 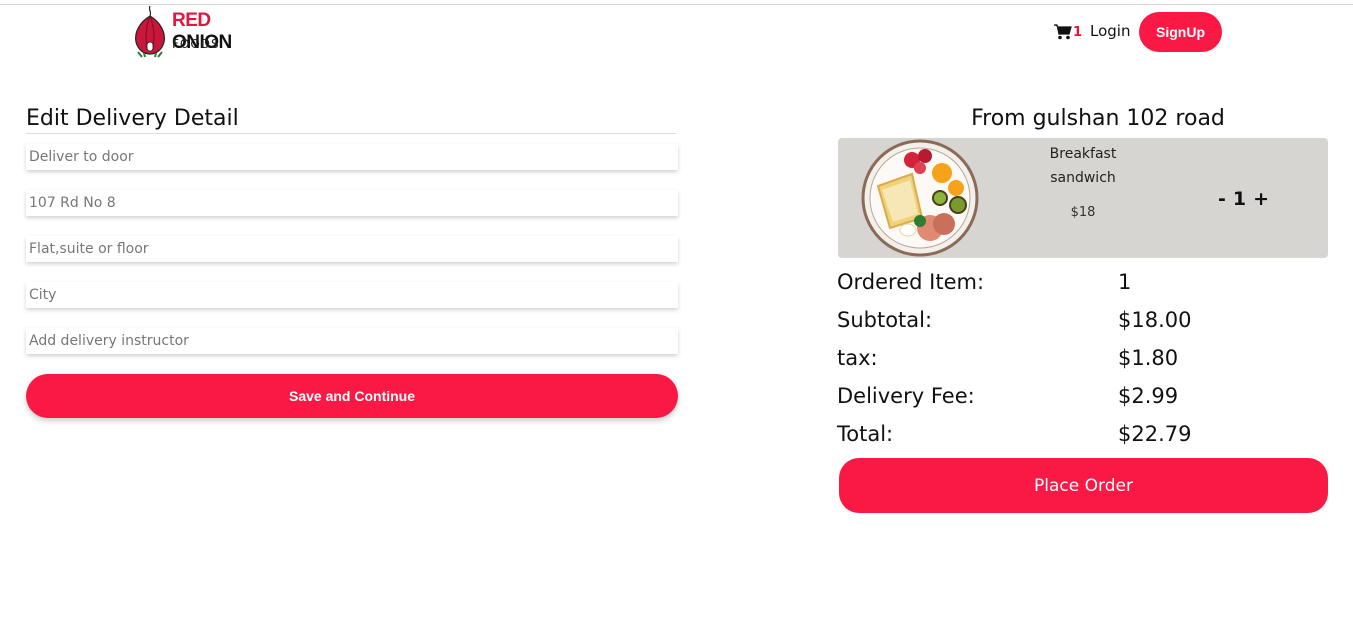 I want to click on save-and-continue-button: Save and Continue, so click(x=352, y=396).